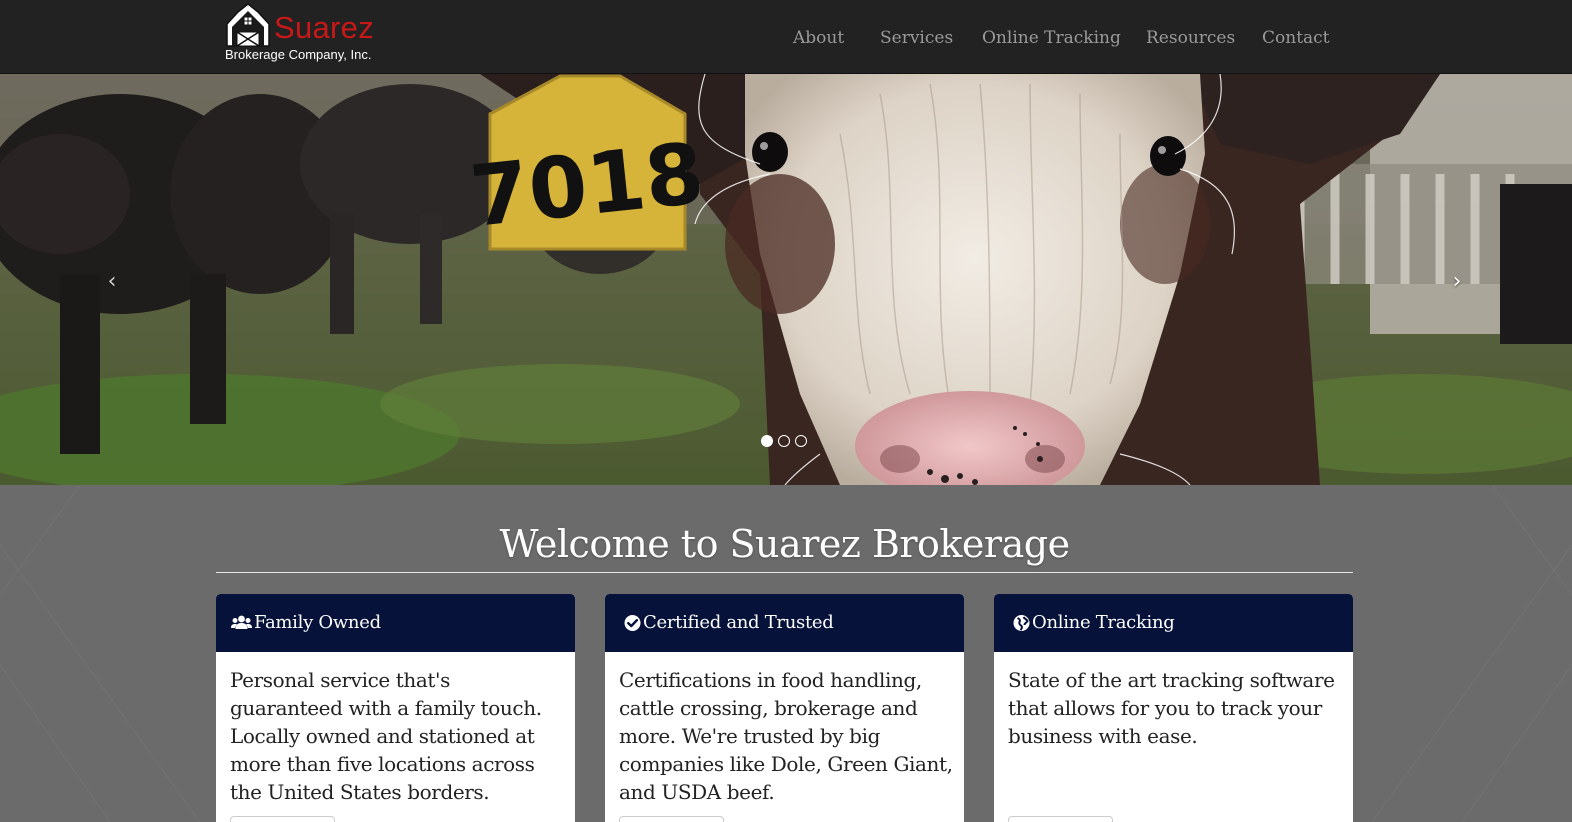 The image size is (1572, 822). Describe the element at coordinates (632, 623) in the screenshot. I see `check-circle-icon` at that location.